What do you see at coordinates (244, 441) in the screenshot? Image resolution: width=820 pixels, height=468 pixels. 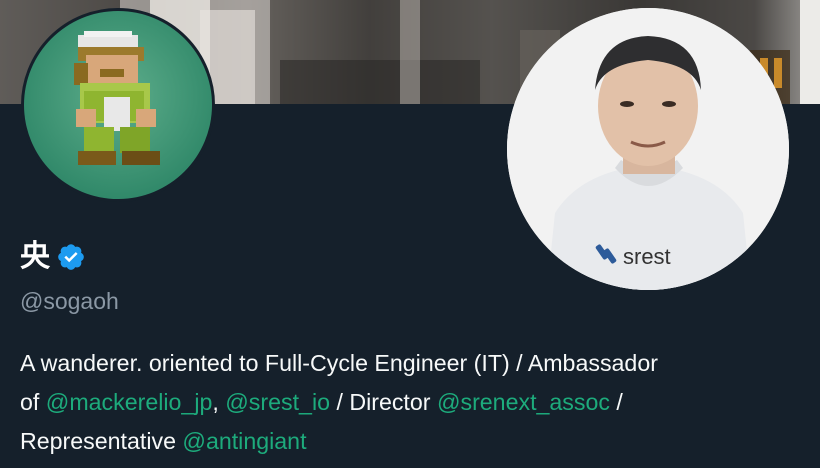 I see `mention-link-antingiant: @antingiant` at bounding box center [244, 441].